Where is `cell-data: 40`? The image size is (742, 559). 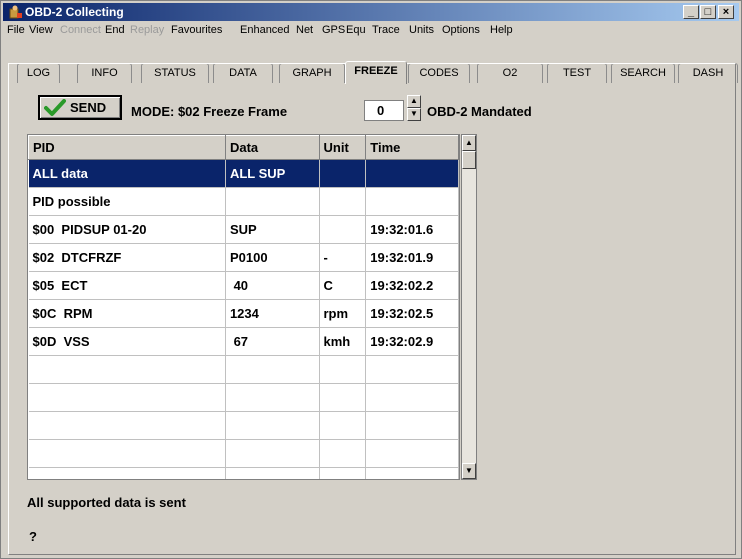 cell-data: 40 is located at coordinates (272, 285).